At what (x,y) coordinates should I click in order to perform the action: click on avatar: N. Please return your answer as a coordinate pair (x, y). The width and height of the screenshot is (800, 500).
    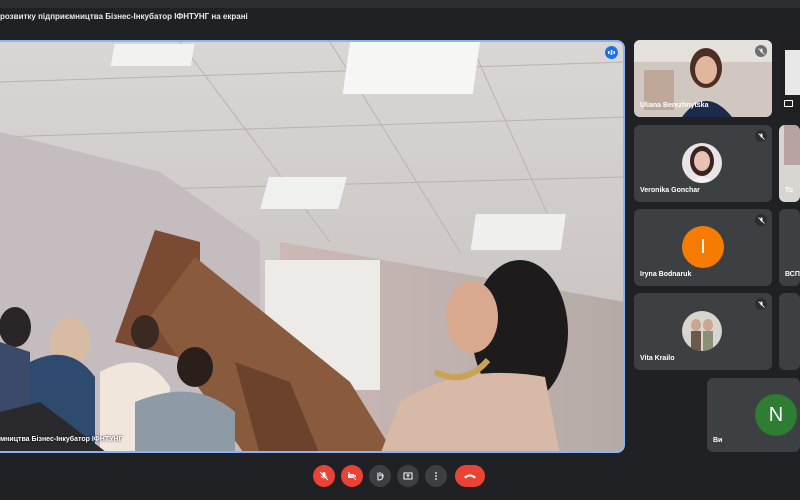
    Looking at the image, I should click on (776, 415).